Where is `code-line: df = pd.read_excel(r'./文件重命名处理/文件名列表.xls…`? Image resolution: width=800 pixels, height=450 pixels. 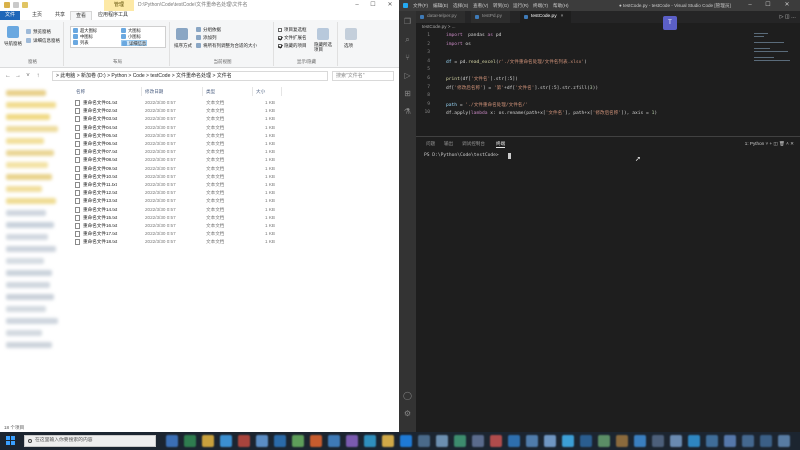
code-line: df = pd.read_excel(r'./文件重命名处理/文件名列表.xls… is located at coordinates (516, 62).